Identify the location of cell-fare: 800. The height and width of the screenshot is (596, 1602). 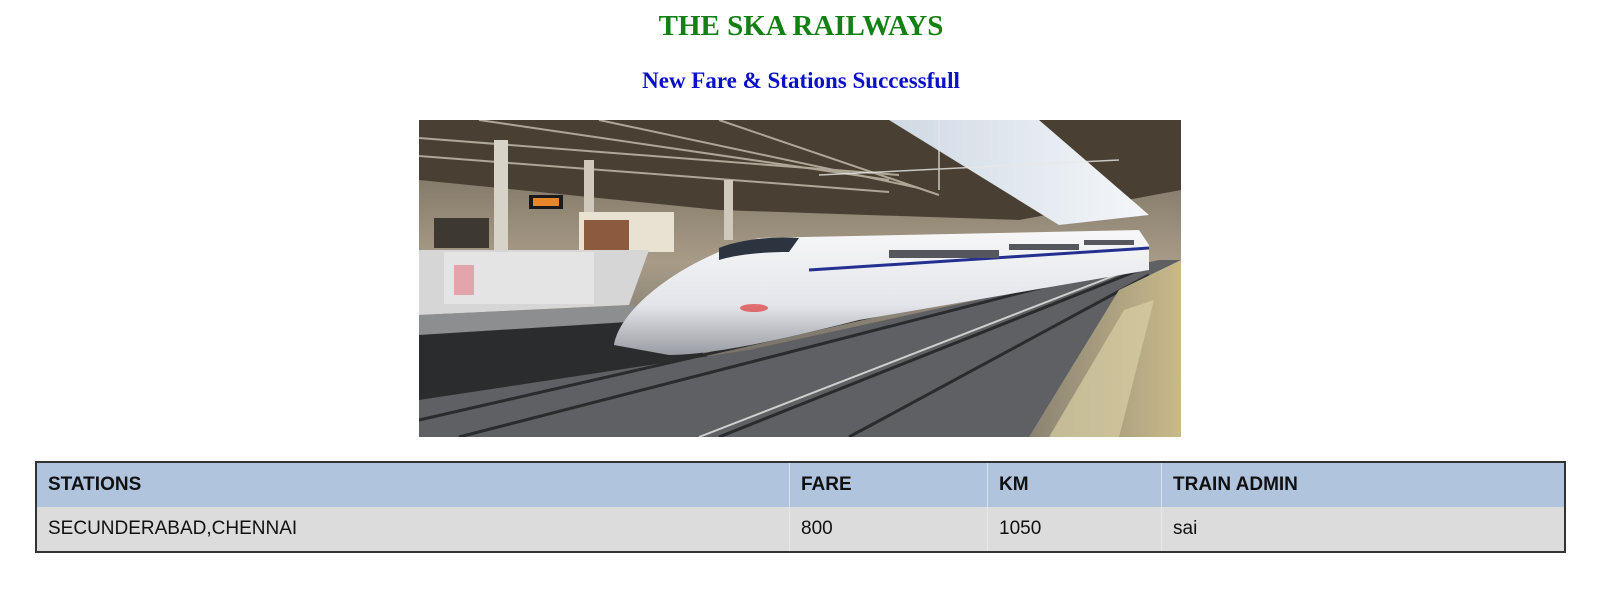
(888, 529).